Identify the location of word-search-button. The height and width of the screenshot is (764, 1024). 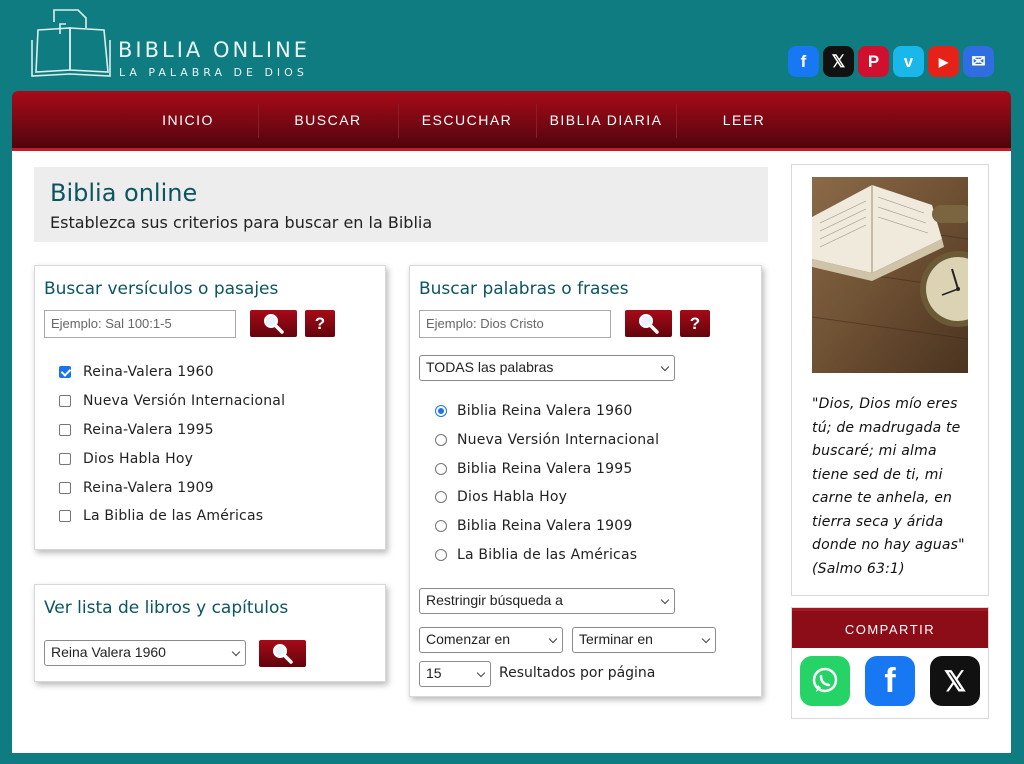
(648, 323).